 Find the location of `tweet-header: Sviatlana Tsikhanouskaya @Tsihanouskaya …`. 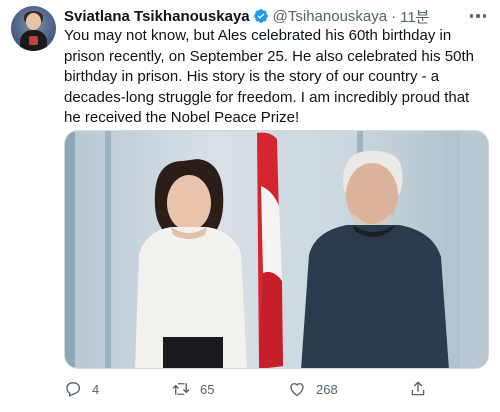

tweet-header: Sviatlana Tsikhanouskaya @Tsihanouskaya … is located at coordinates (246, 16).